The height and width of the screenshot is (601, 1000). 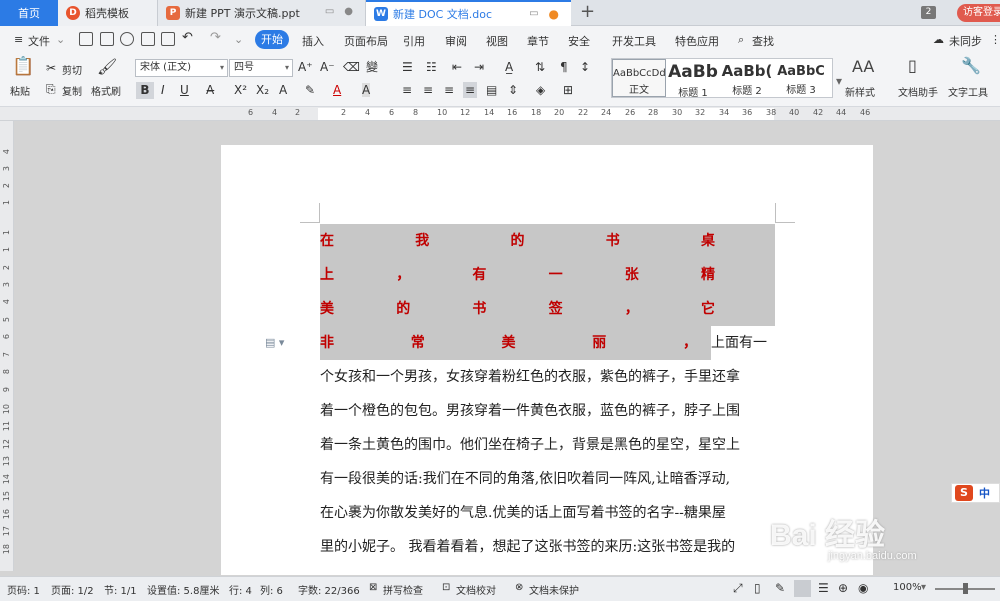 I want to click on protect-status: 文档未保护, so click(x=554, y=589).